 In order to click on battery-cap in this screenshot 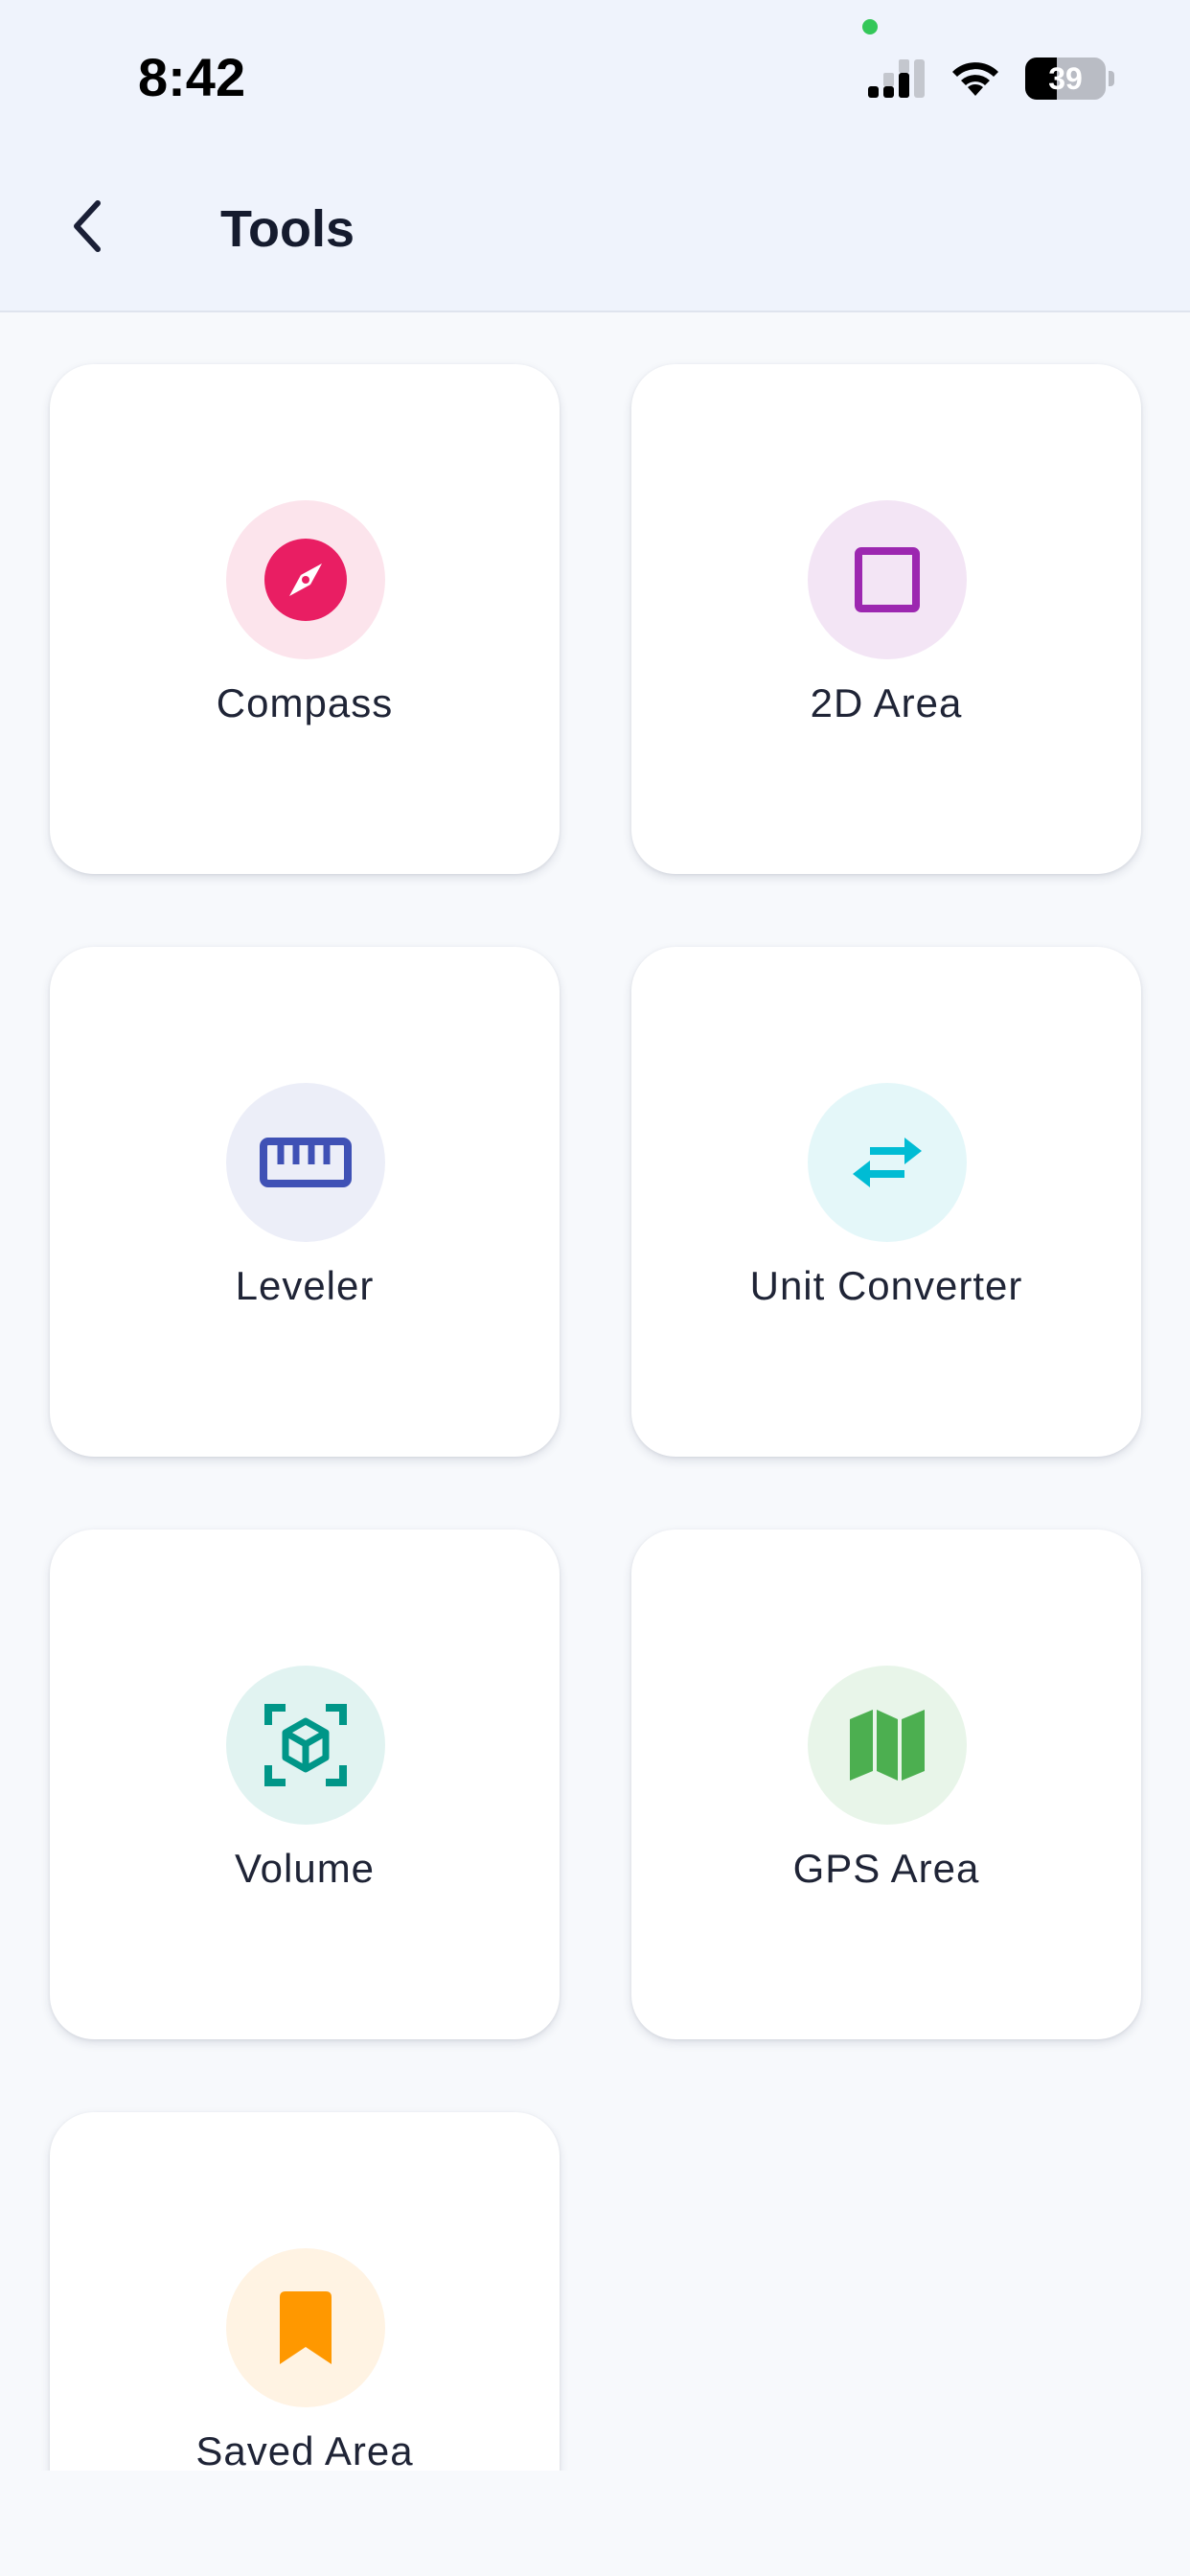, I will do `click(1111, 78)`.